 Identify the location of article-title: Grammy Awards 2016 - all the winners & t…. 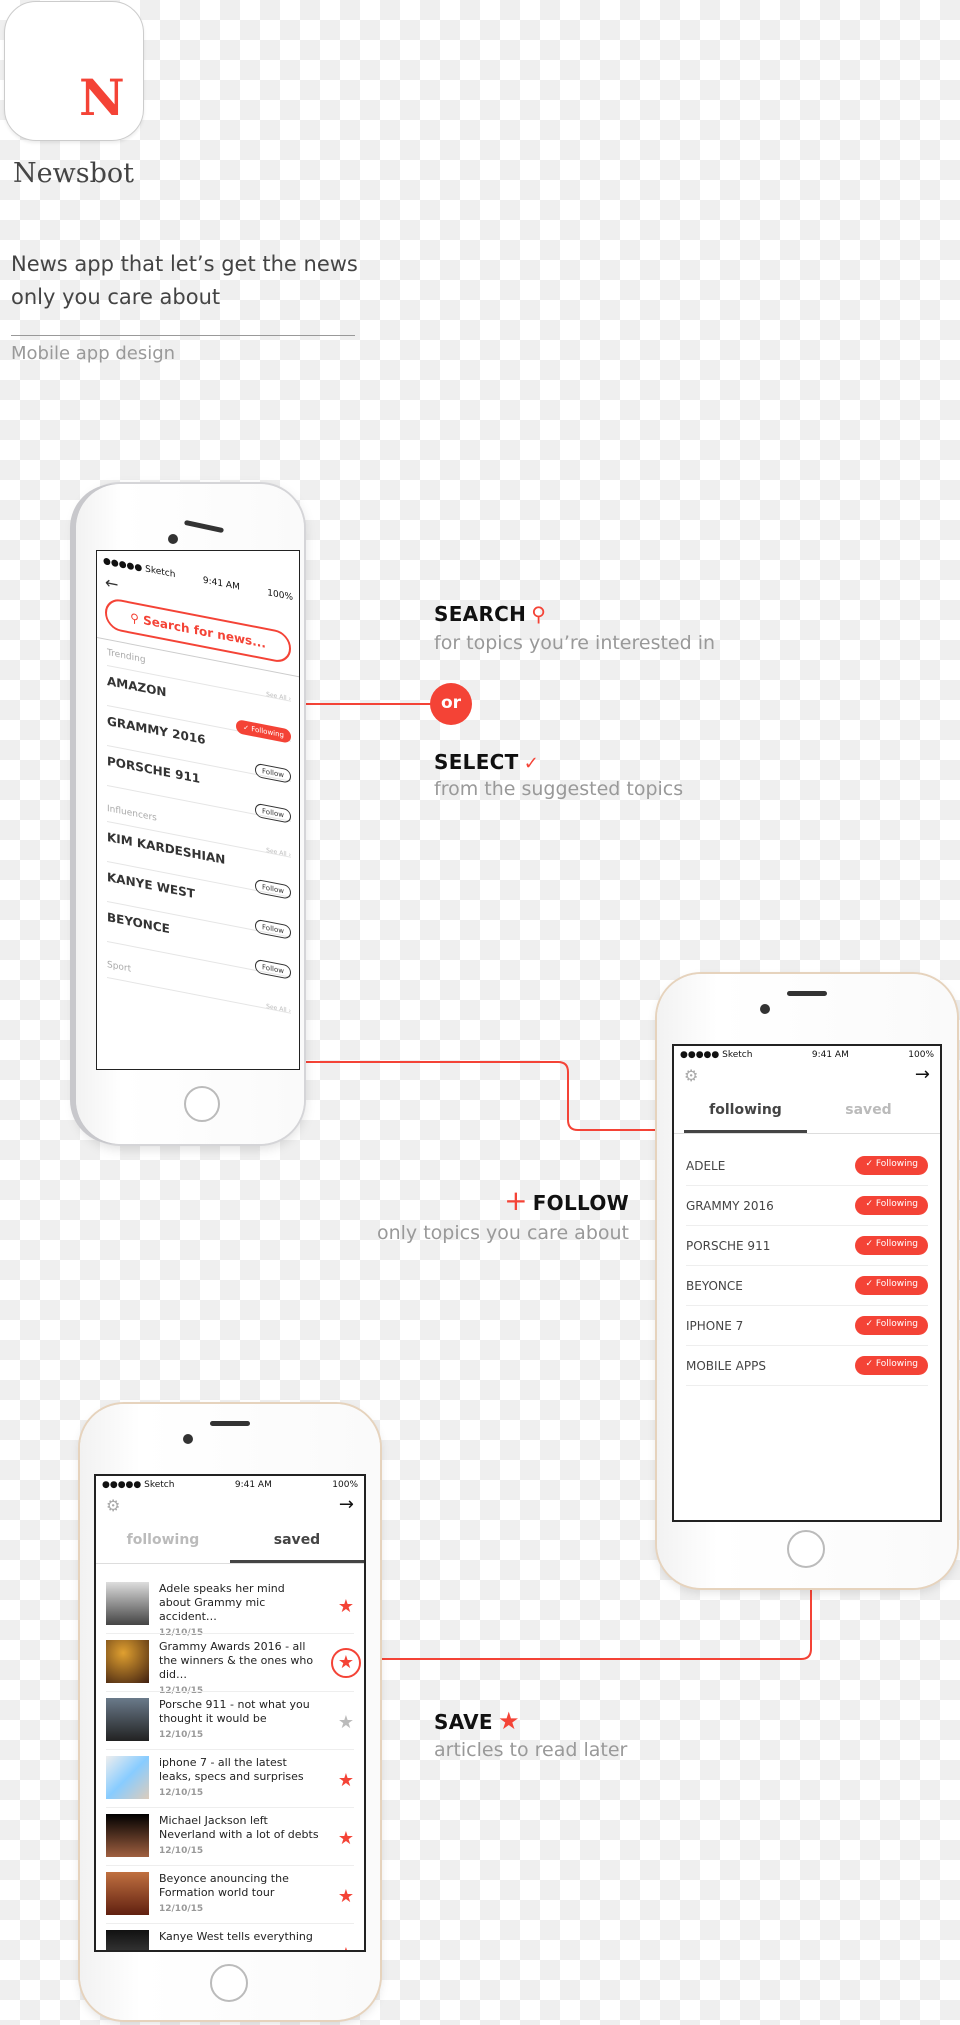
(236, 1660).